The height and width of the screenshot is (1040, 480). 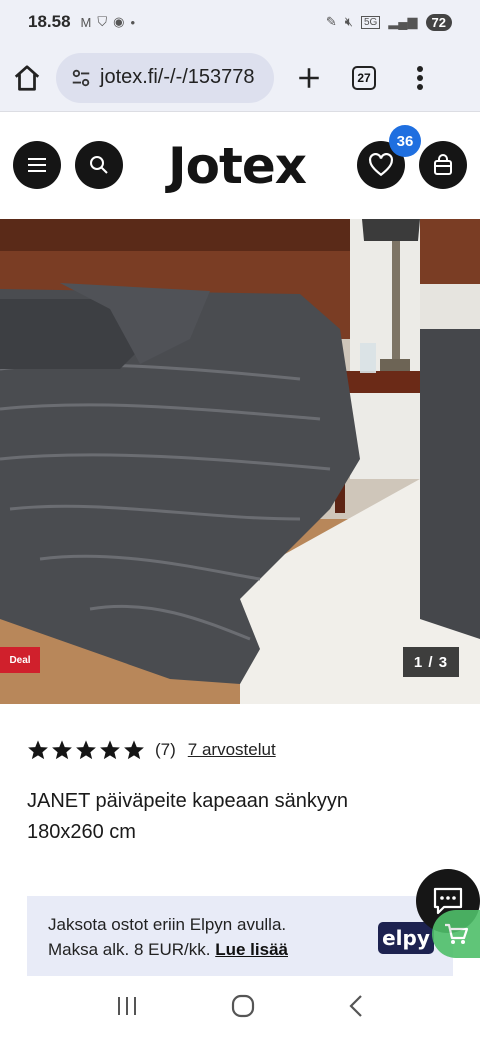 I want to click on menu-icon, so click(x=37, y=165).